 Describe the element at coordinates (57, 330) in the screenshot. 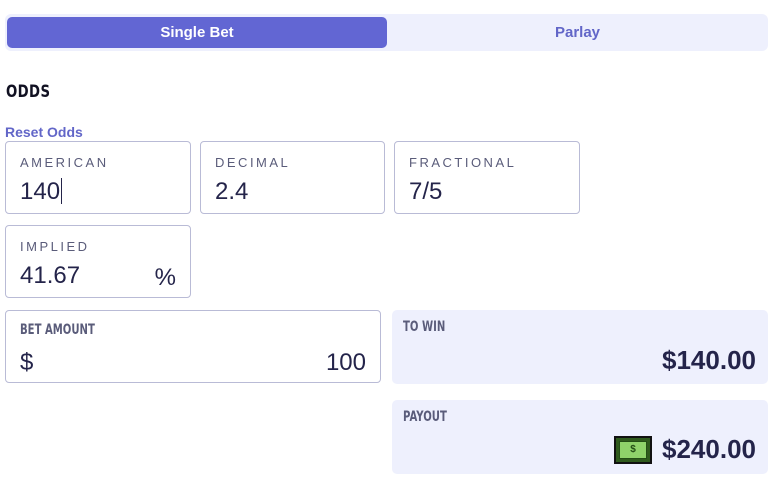

I see `bet-amount-label: BET AMOUNT` at that location.